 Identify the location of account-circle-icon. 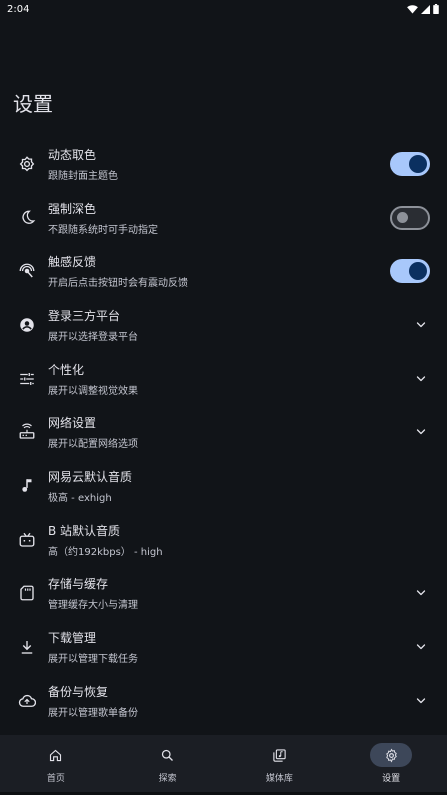
(27, 325).